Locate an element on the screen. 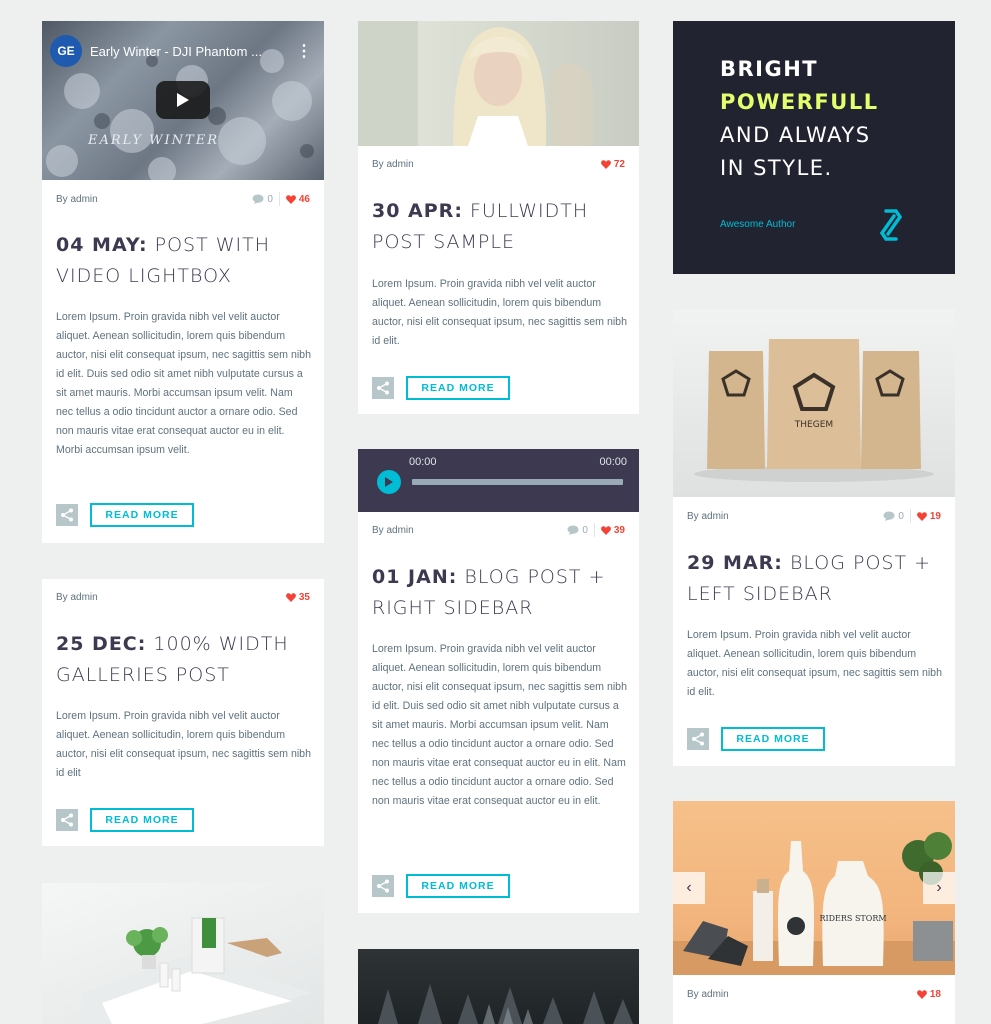 Image resolution: width=991 pixels, height=1024 pixels. likes-count: 35 is located at coordinates (298, 597).